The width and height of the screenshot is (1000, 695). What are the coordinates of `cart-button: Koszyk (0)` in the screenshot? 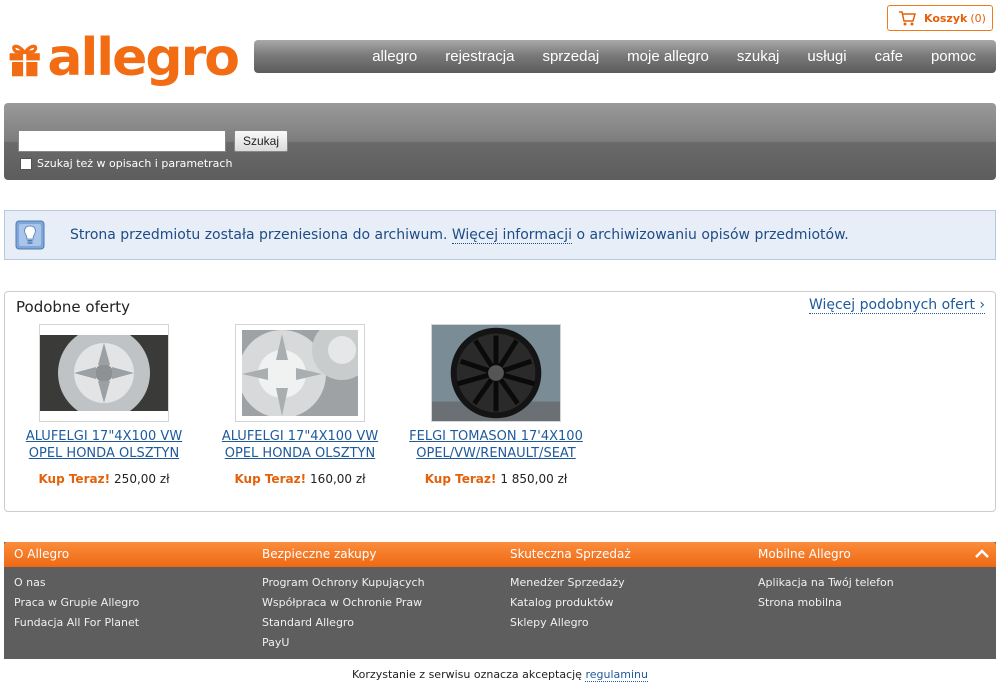 It's located at (940, 18).